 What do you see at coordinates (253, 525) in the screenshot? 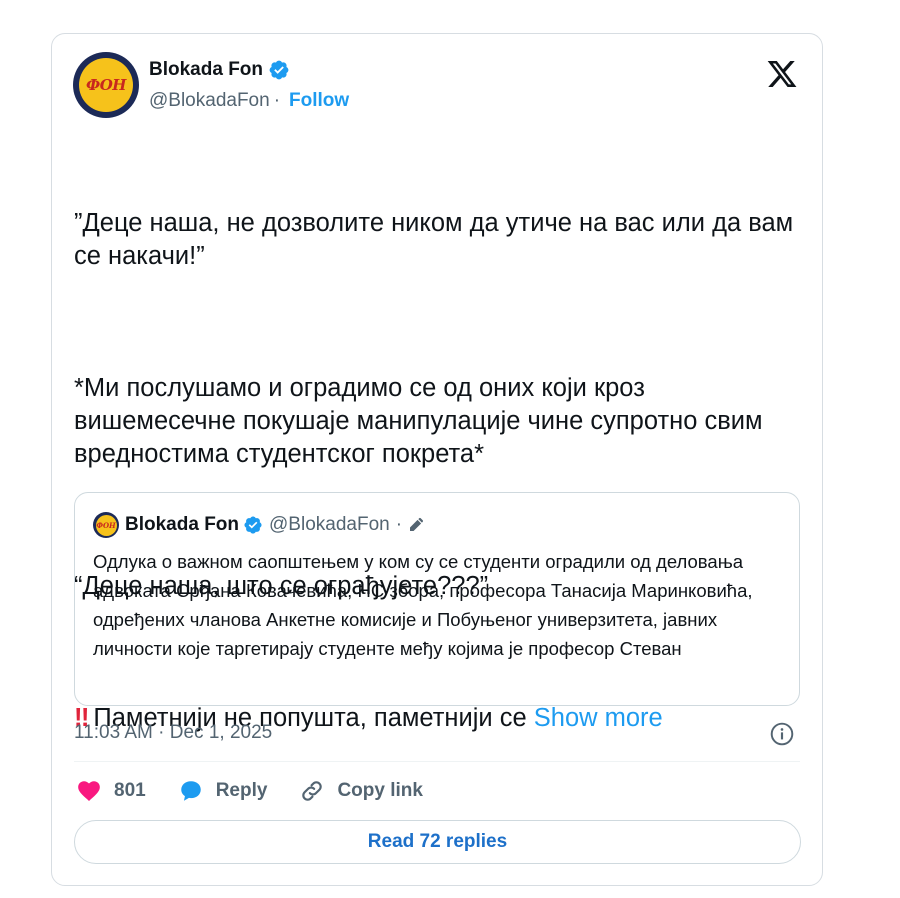
I see `quoted-verified-badge-icon` at bounding box center [253, 525].